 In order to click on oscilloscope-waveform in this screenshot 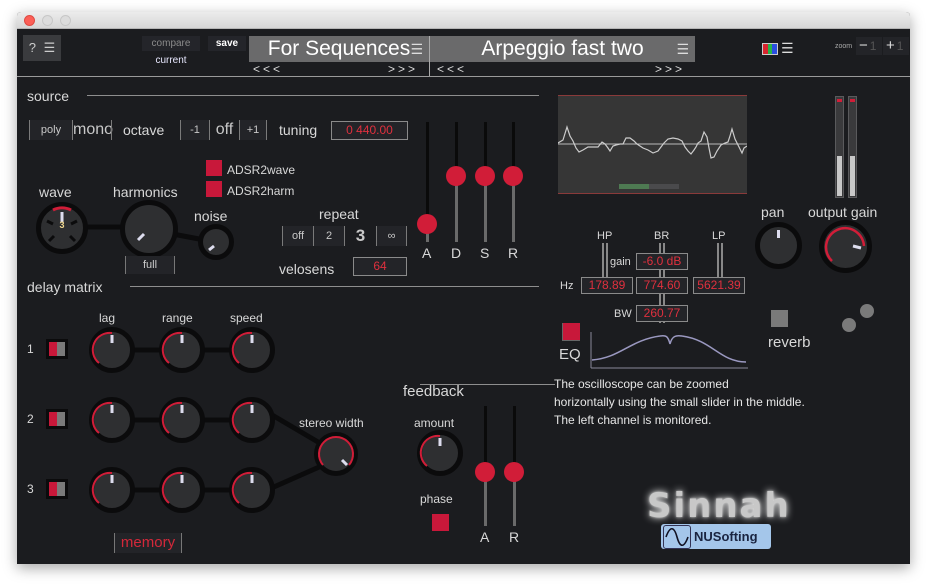, I will do `click(652, 142)`.